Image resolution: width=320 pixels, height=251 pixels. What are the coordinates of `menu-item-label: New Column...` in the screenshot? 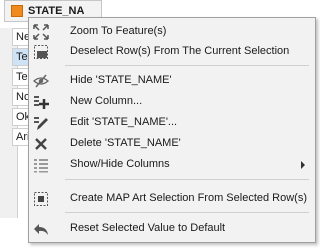 It's located at (106, 101).